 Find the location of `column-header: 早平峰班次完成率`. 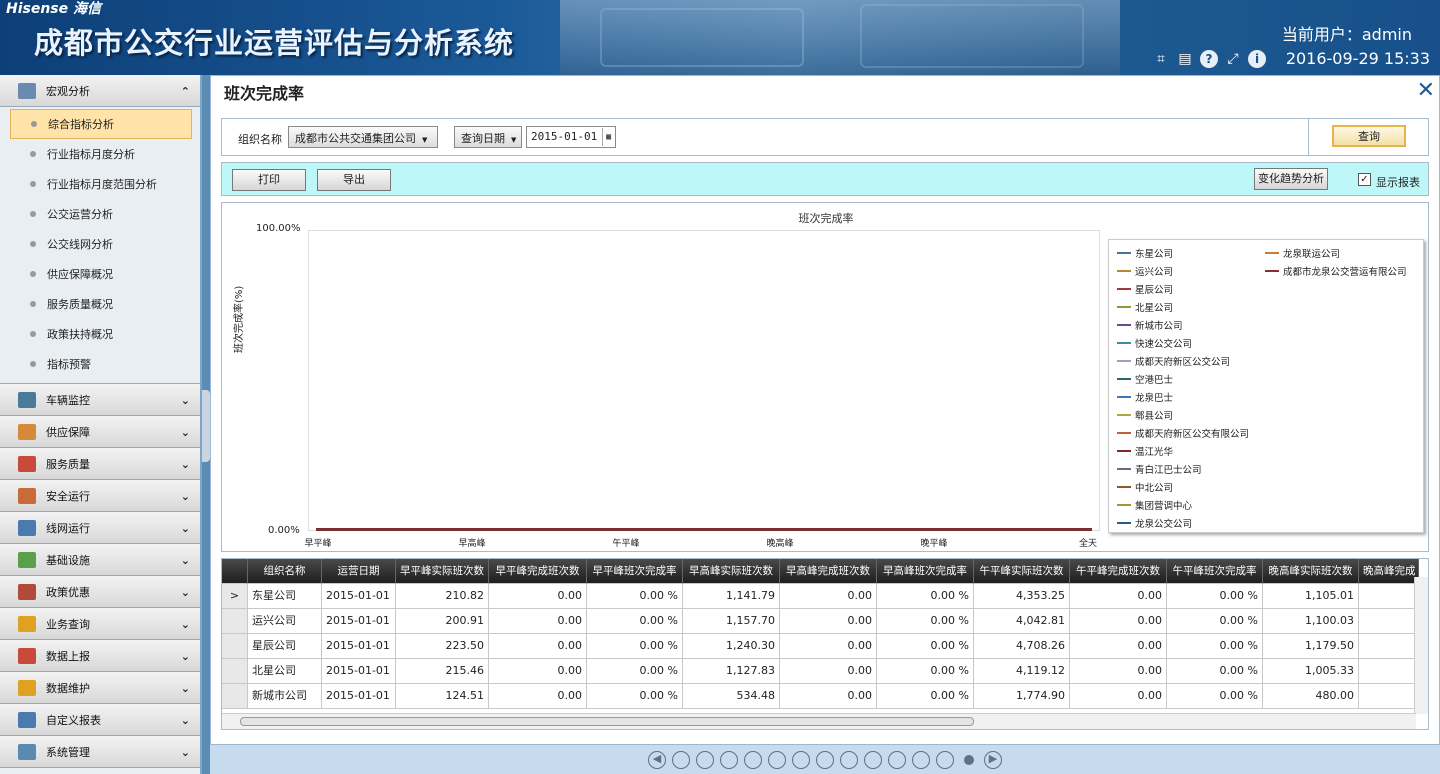

column-header: 早平峰班次完成率 is located at coordinates (635, 571).